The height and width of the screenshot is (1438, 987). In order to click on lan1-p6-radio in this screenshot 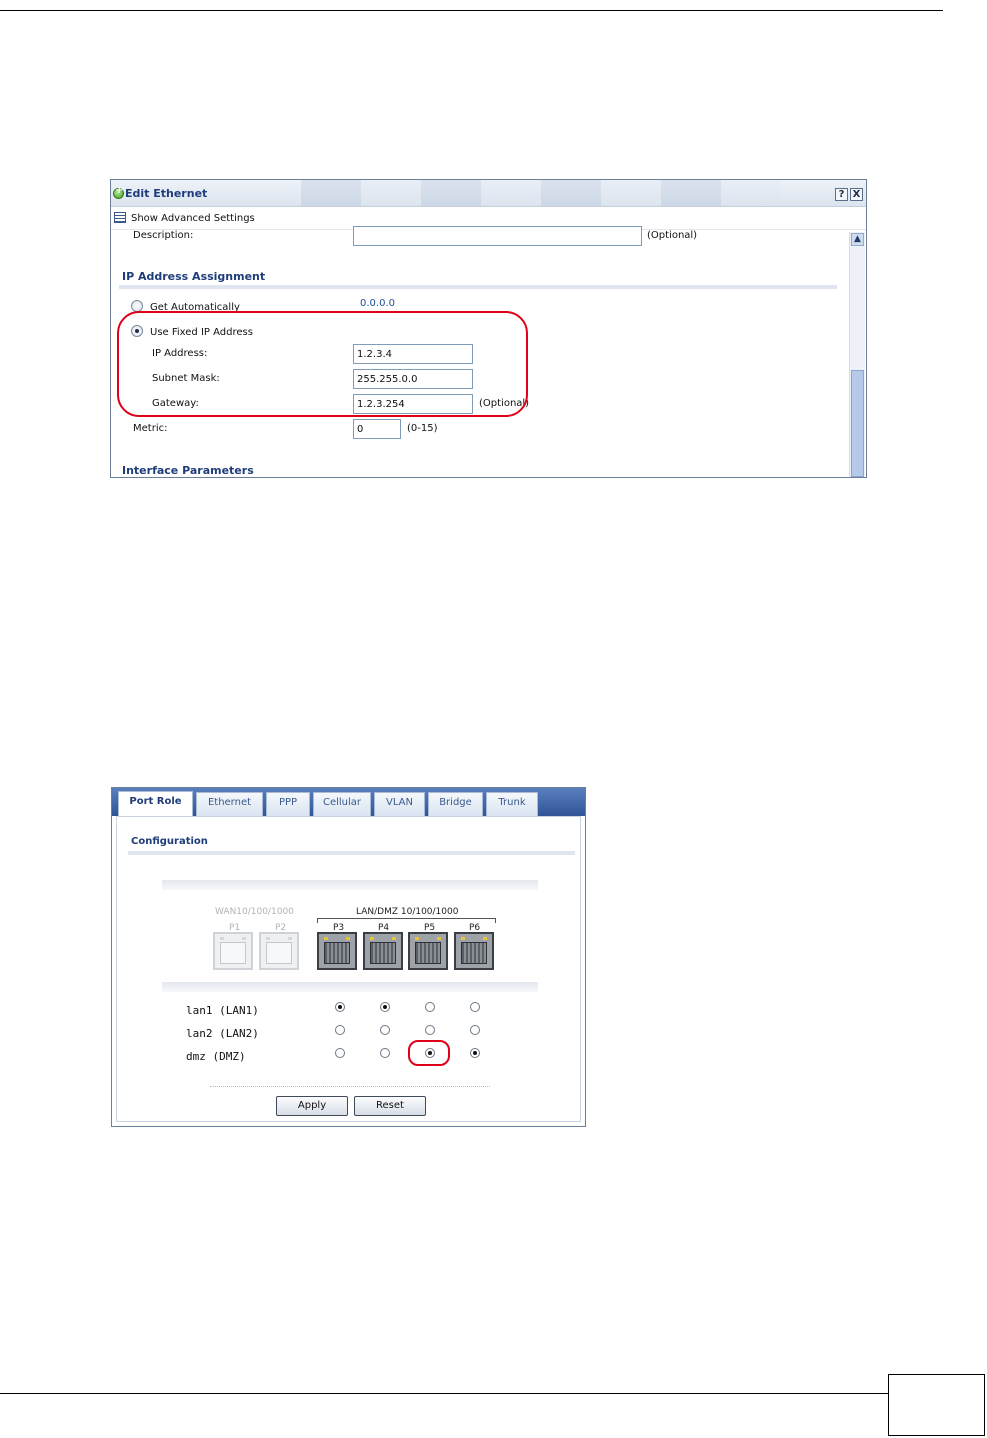, I will do `click(475, 1007)`.